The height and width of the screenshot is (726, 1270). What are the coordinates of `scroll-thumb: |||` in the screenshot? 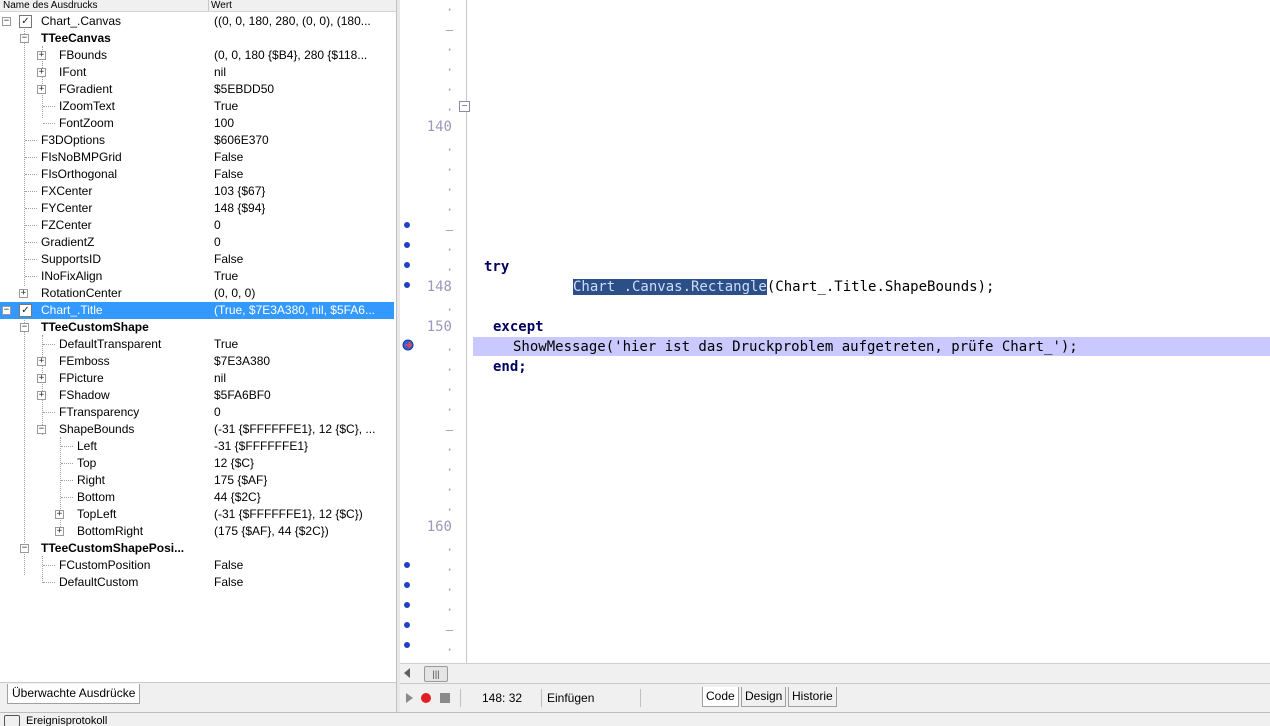 It's located at (436, 674).